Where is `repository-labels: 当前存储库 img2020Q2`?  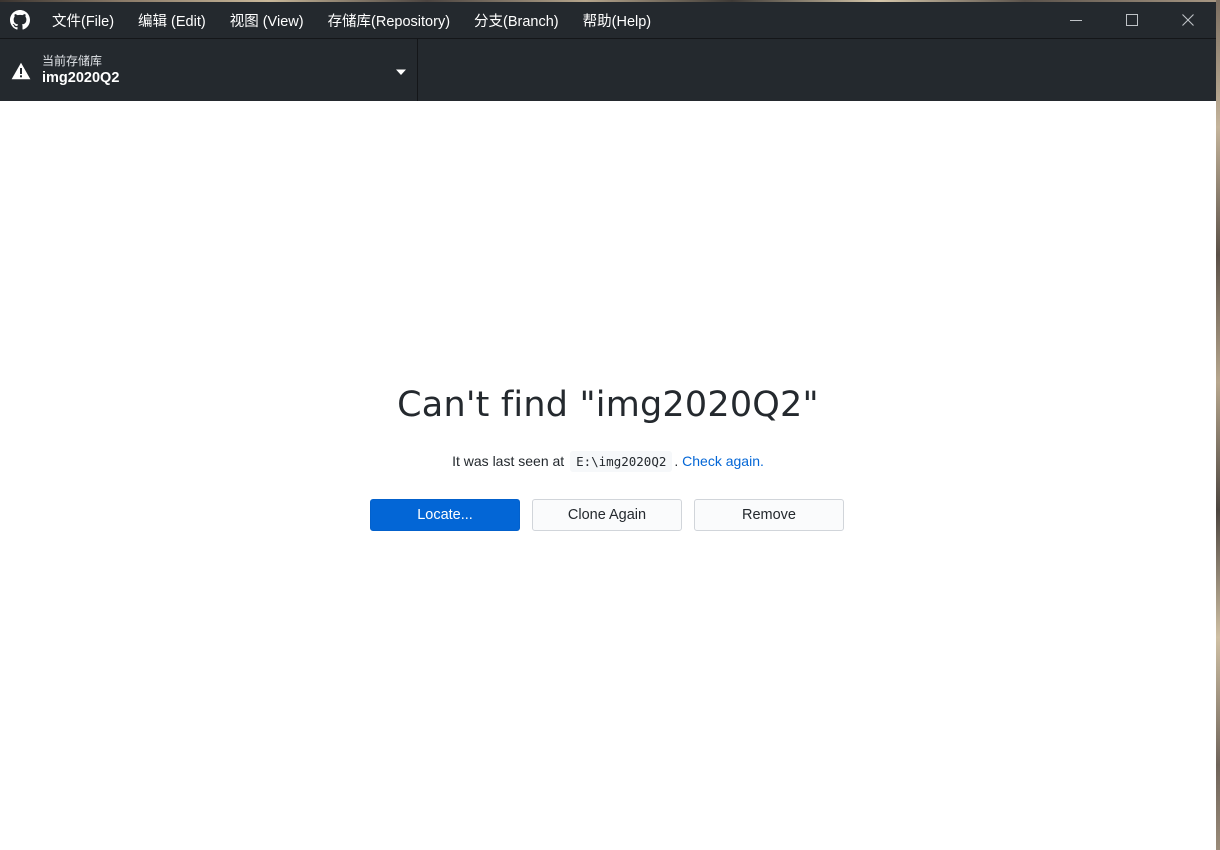
repository-labels: 当前存储库 img2020Q2 is located at coordinates (80, 70).